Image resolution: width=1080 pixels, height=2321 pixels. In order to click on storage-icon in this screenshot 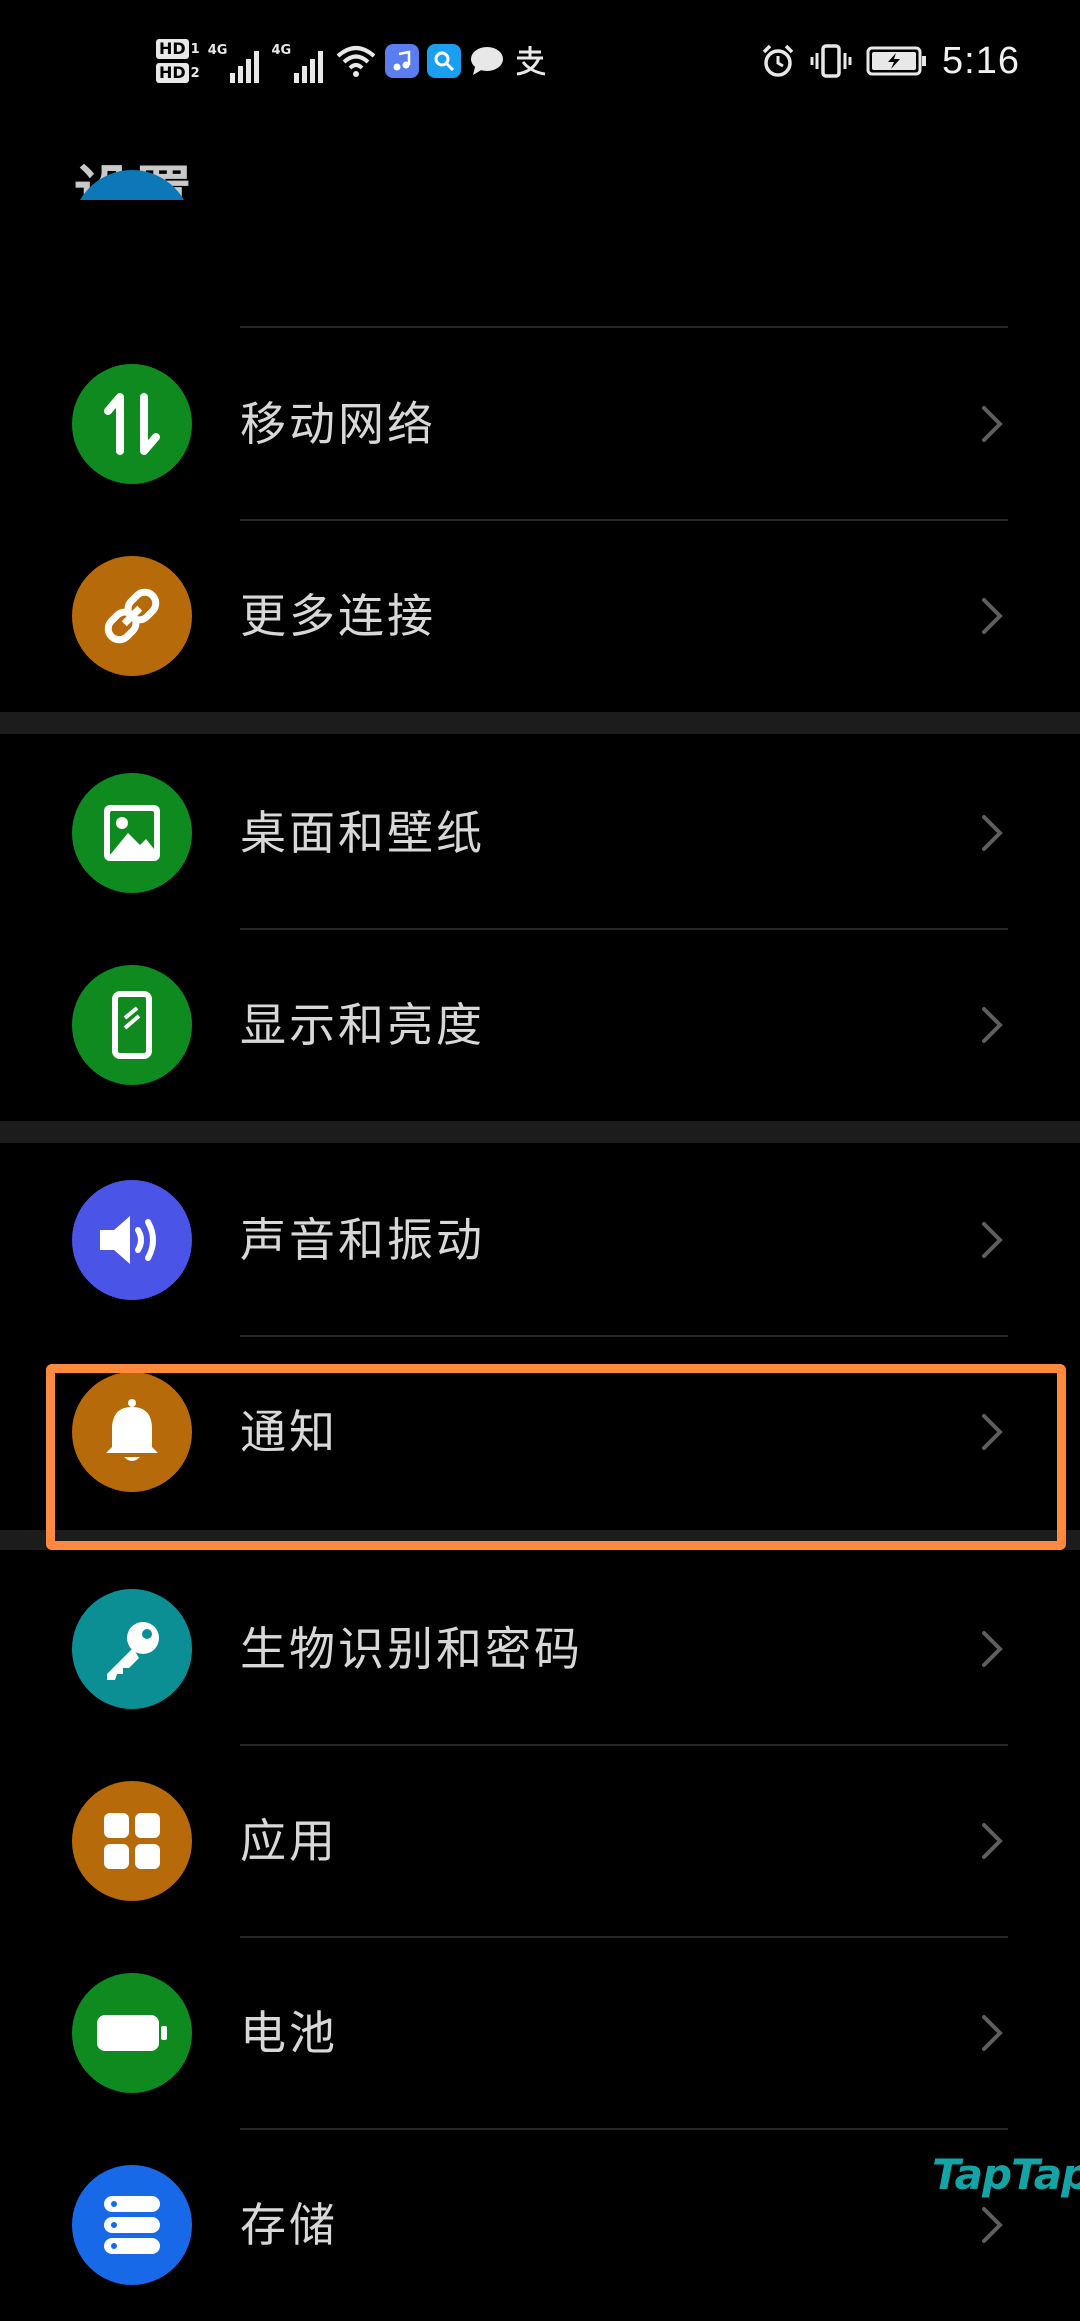, I will do `click(132, 2225)`.